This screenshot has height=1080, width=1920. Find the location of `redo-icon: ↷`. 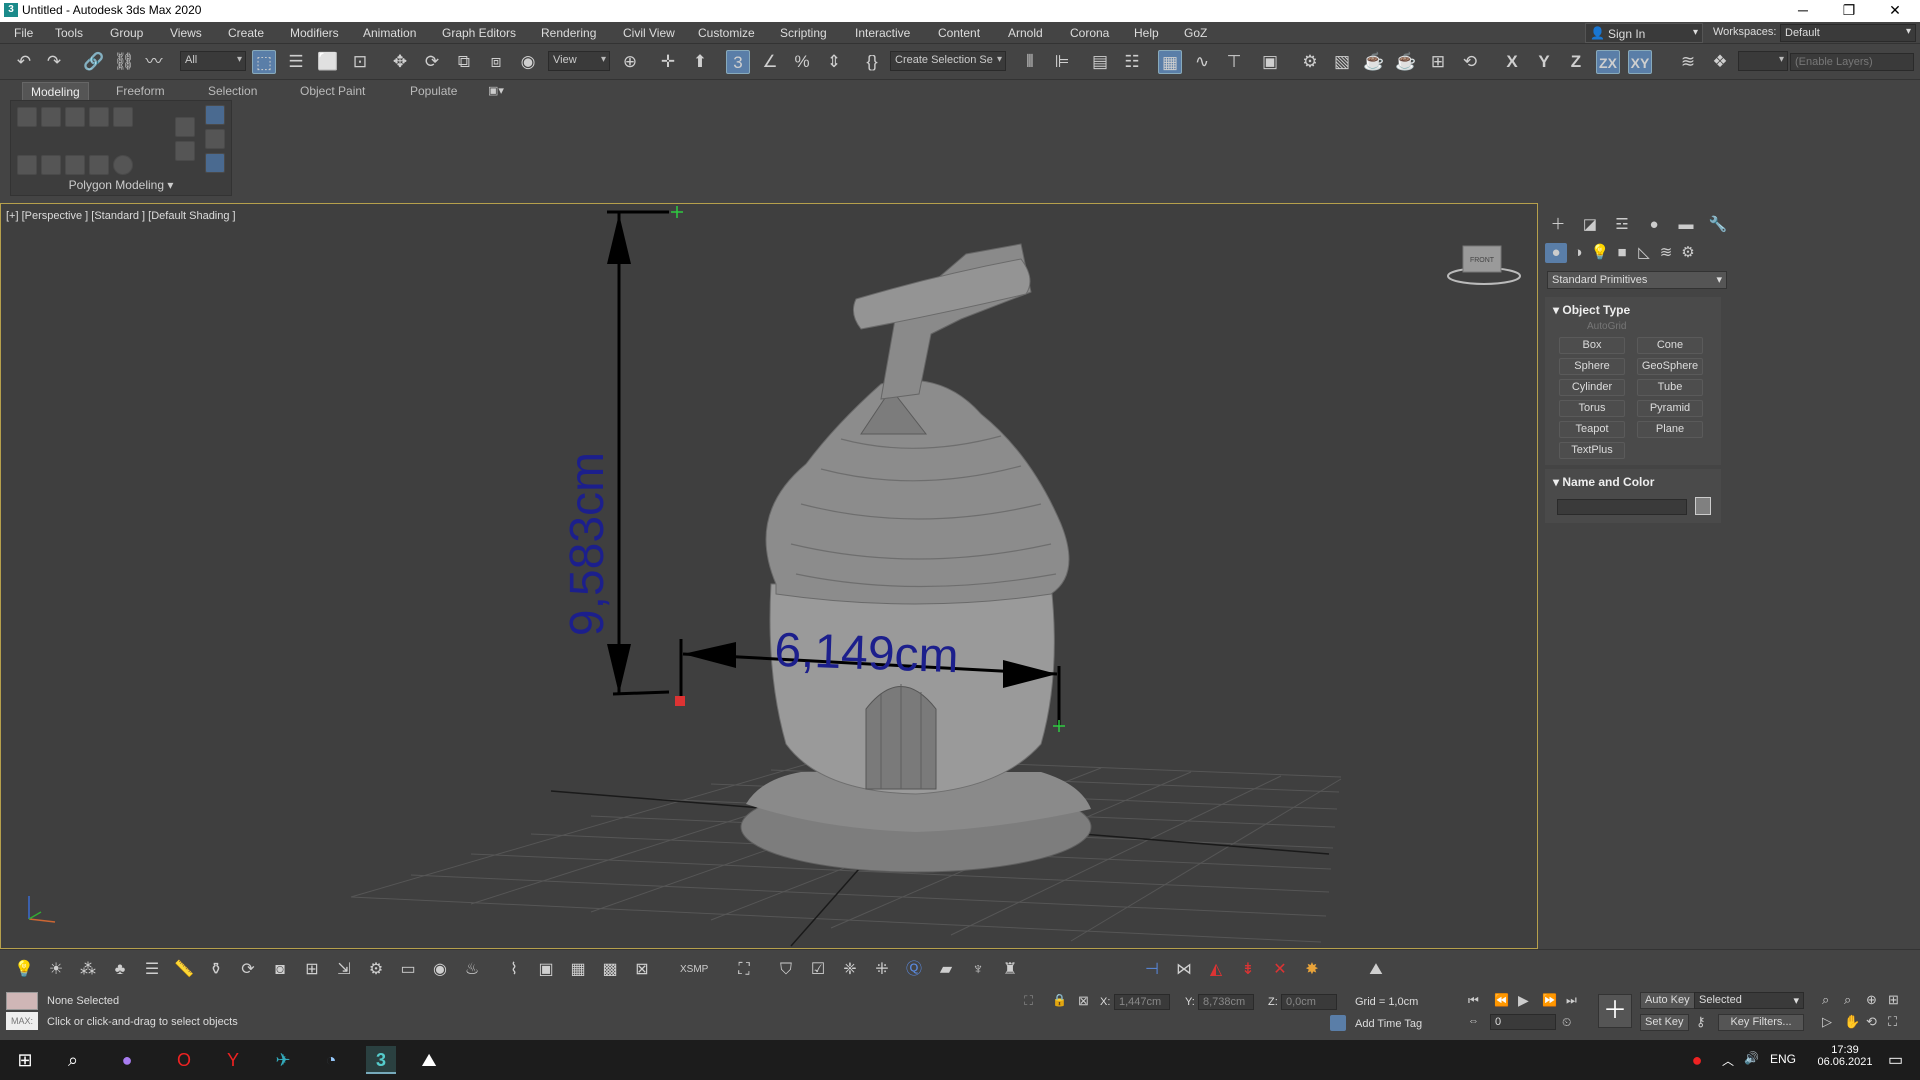

redo-icon: ↷ is located at coordinates (54, 62).